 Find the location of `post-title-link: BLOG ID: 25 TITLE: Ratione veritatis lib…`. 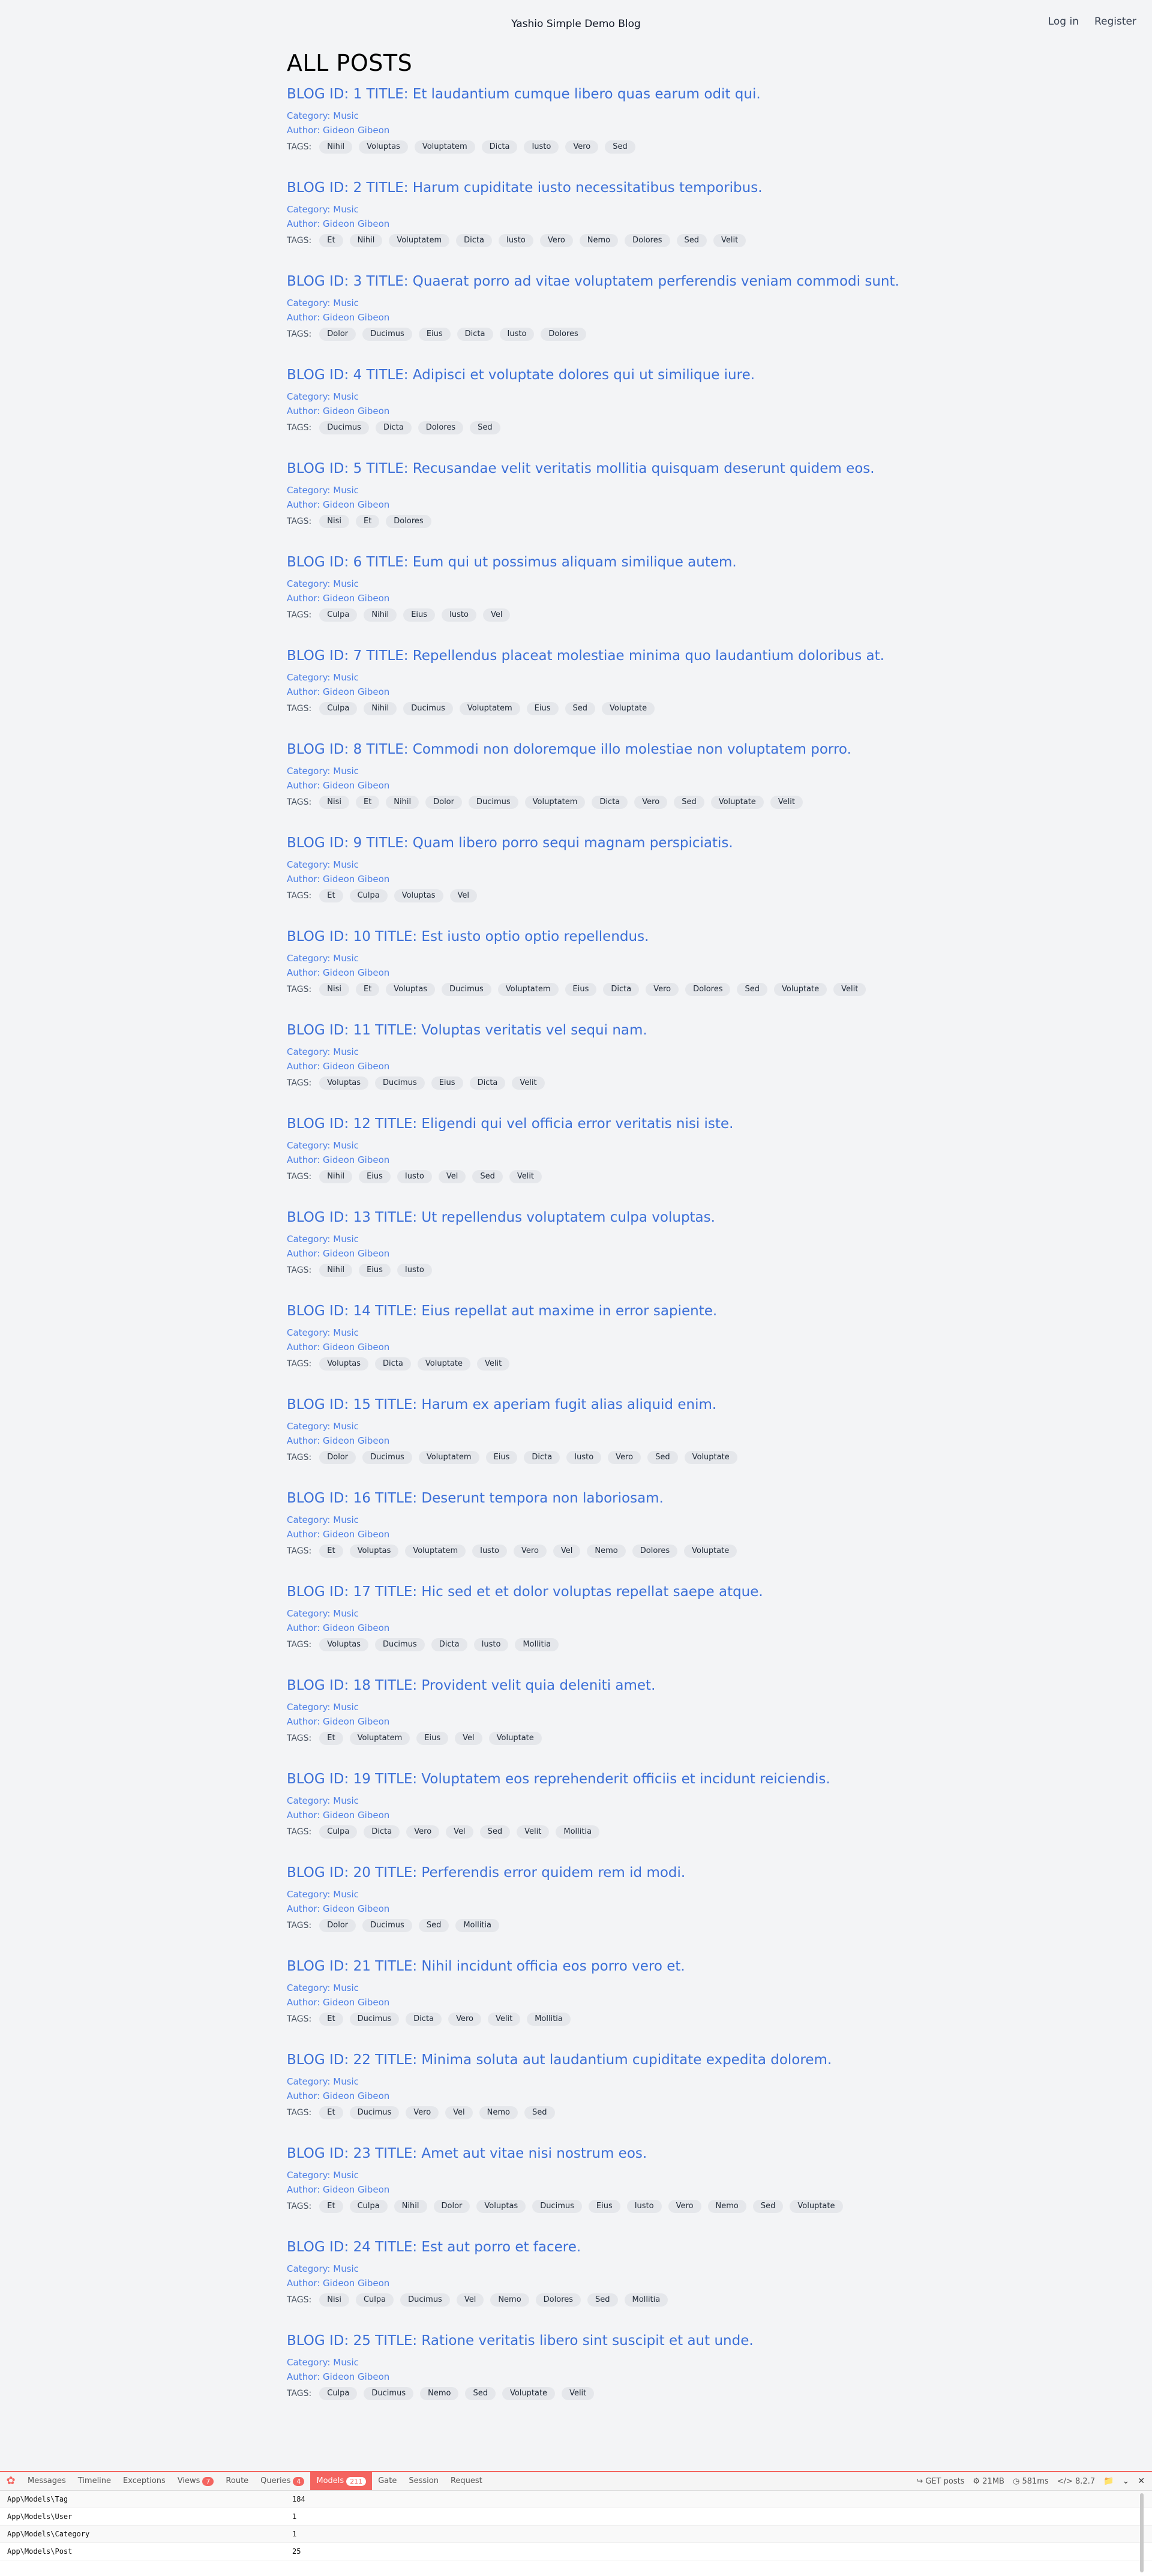

post-title-link: BLOG ID: 25 TITLE: Ratione veritatis lib… is located at coordinates (520, 2341).